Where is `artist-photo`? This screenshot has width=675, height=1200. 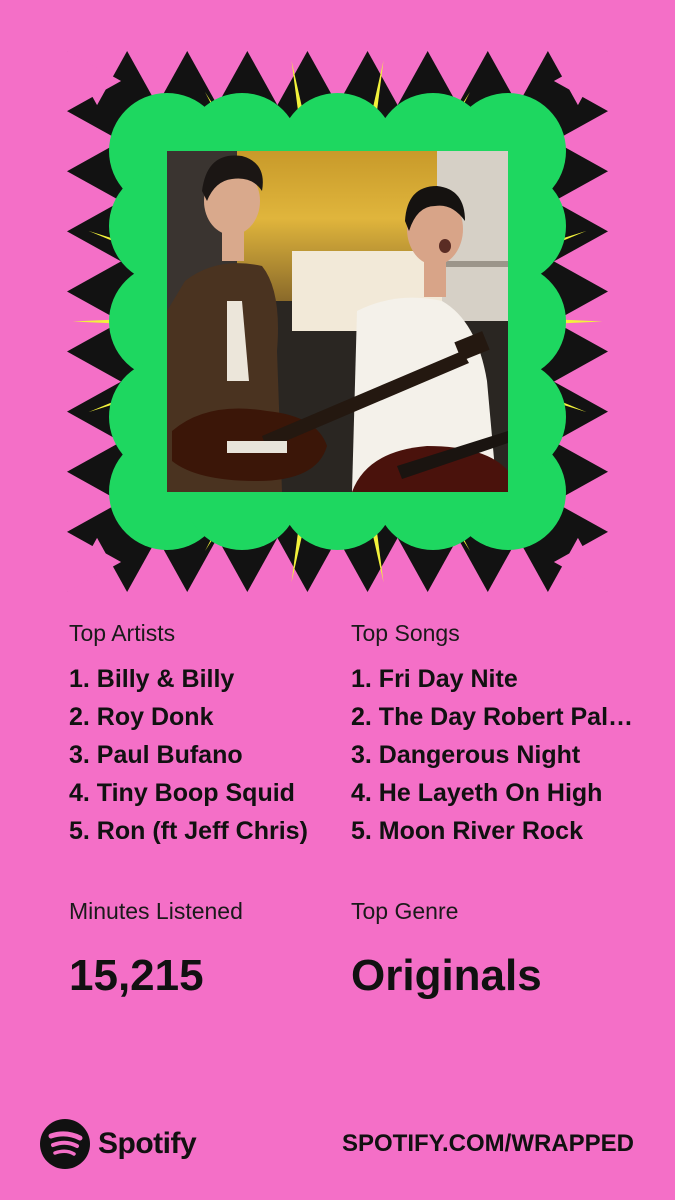 artist-photo is located at coordinates (337, 321).